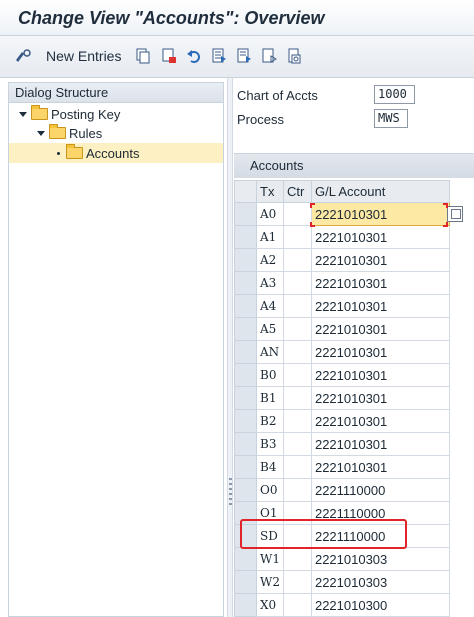  I want to click on splitter-grip, so click(230, 493).